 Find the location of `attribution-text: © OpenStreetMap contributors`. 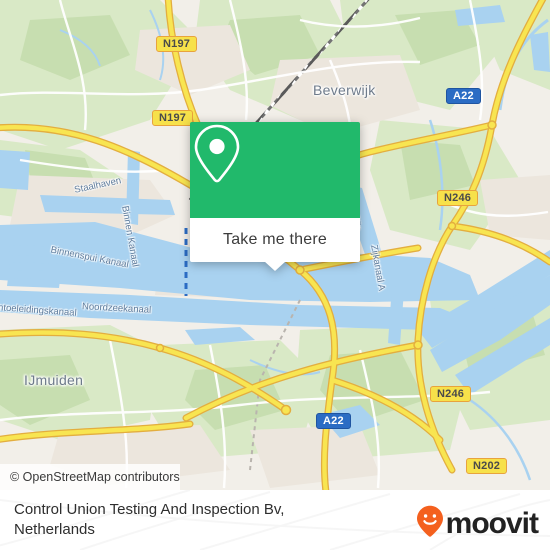

attribution-text: © OpenStreetMap contributors is located at coordinates (95, 477).